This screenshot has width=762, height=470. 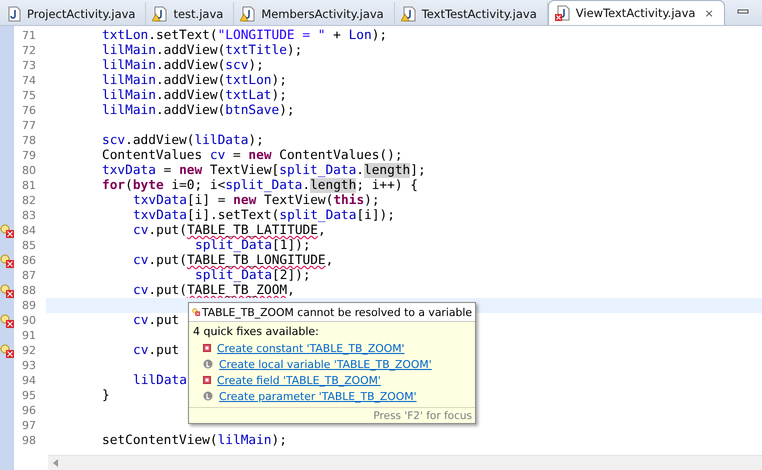 I want to click on line-number: 86, so click(x=28, y=260).